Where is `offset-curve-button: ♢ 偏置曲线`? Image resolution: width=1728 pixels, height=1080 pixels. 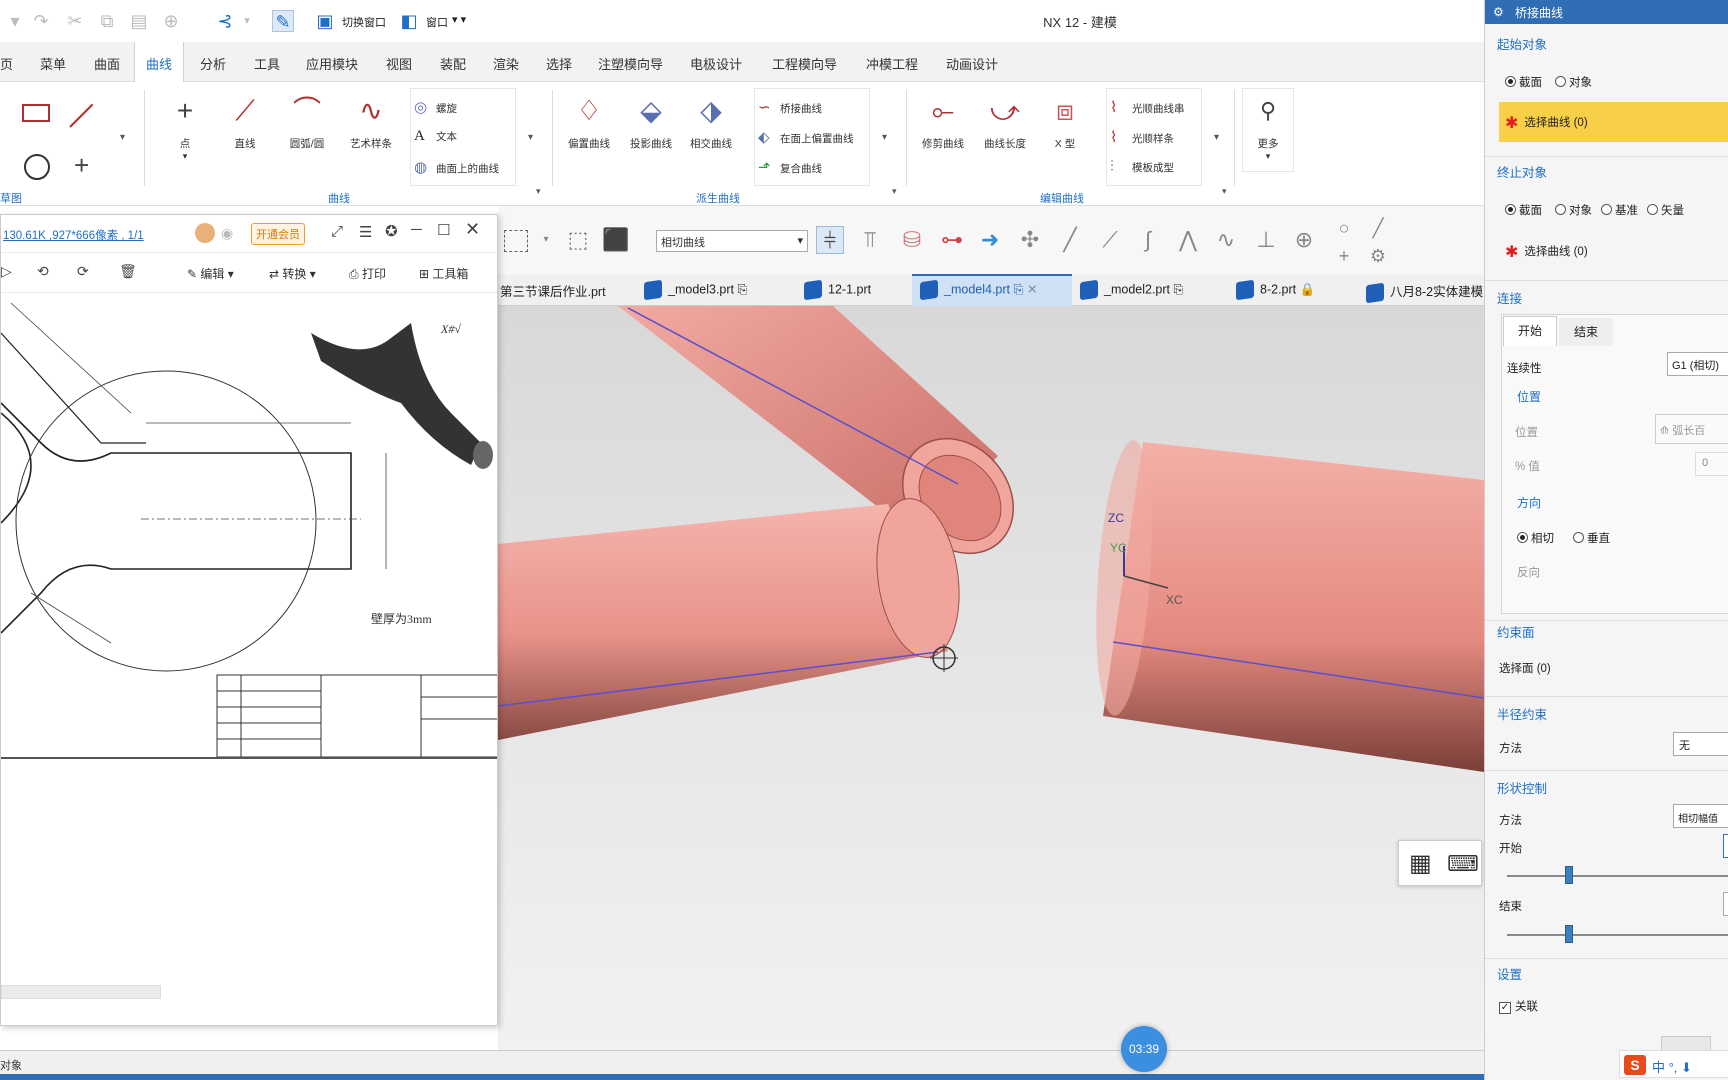 offset-curve-button: ♢ 偏置曲线 is located at coordinates (589, 121).